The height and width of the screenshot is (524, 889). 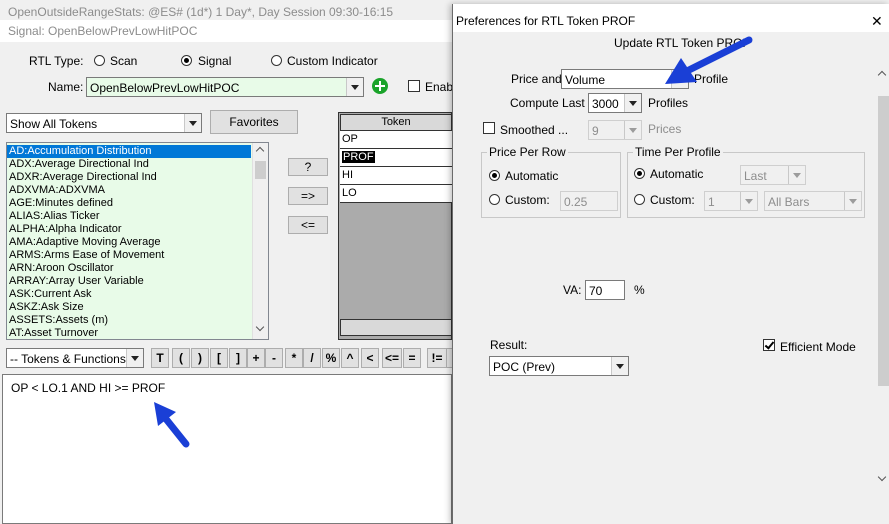 I want to click on token-list-item: ADX:Average Directional Ind, so click(x=137, y=164).